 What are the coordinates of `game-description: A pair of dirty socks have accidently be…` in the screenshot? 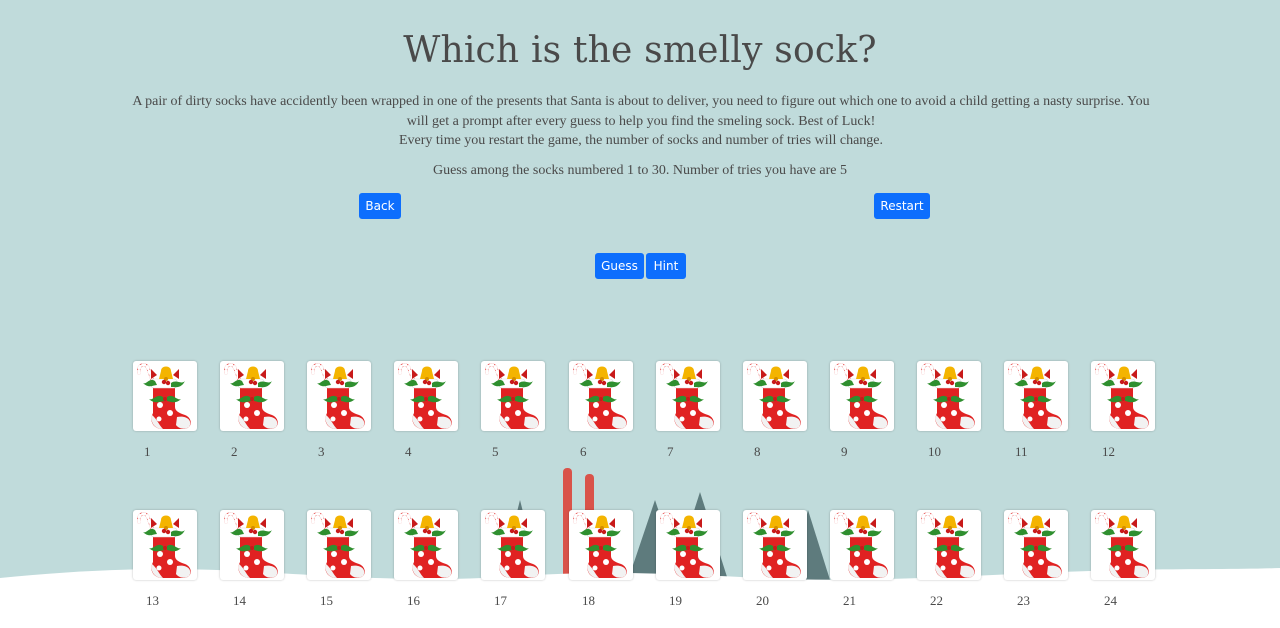 It's located at (641, 121).